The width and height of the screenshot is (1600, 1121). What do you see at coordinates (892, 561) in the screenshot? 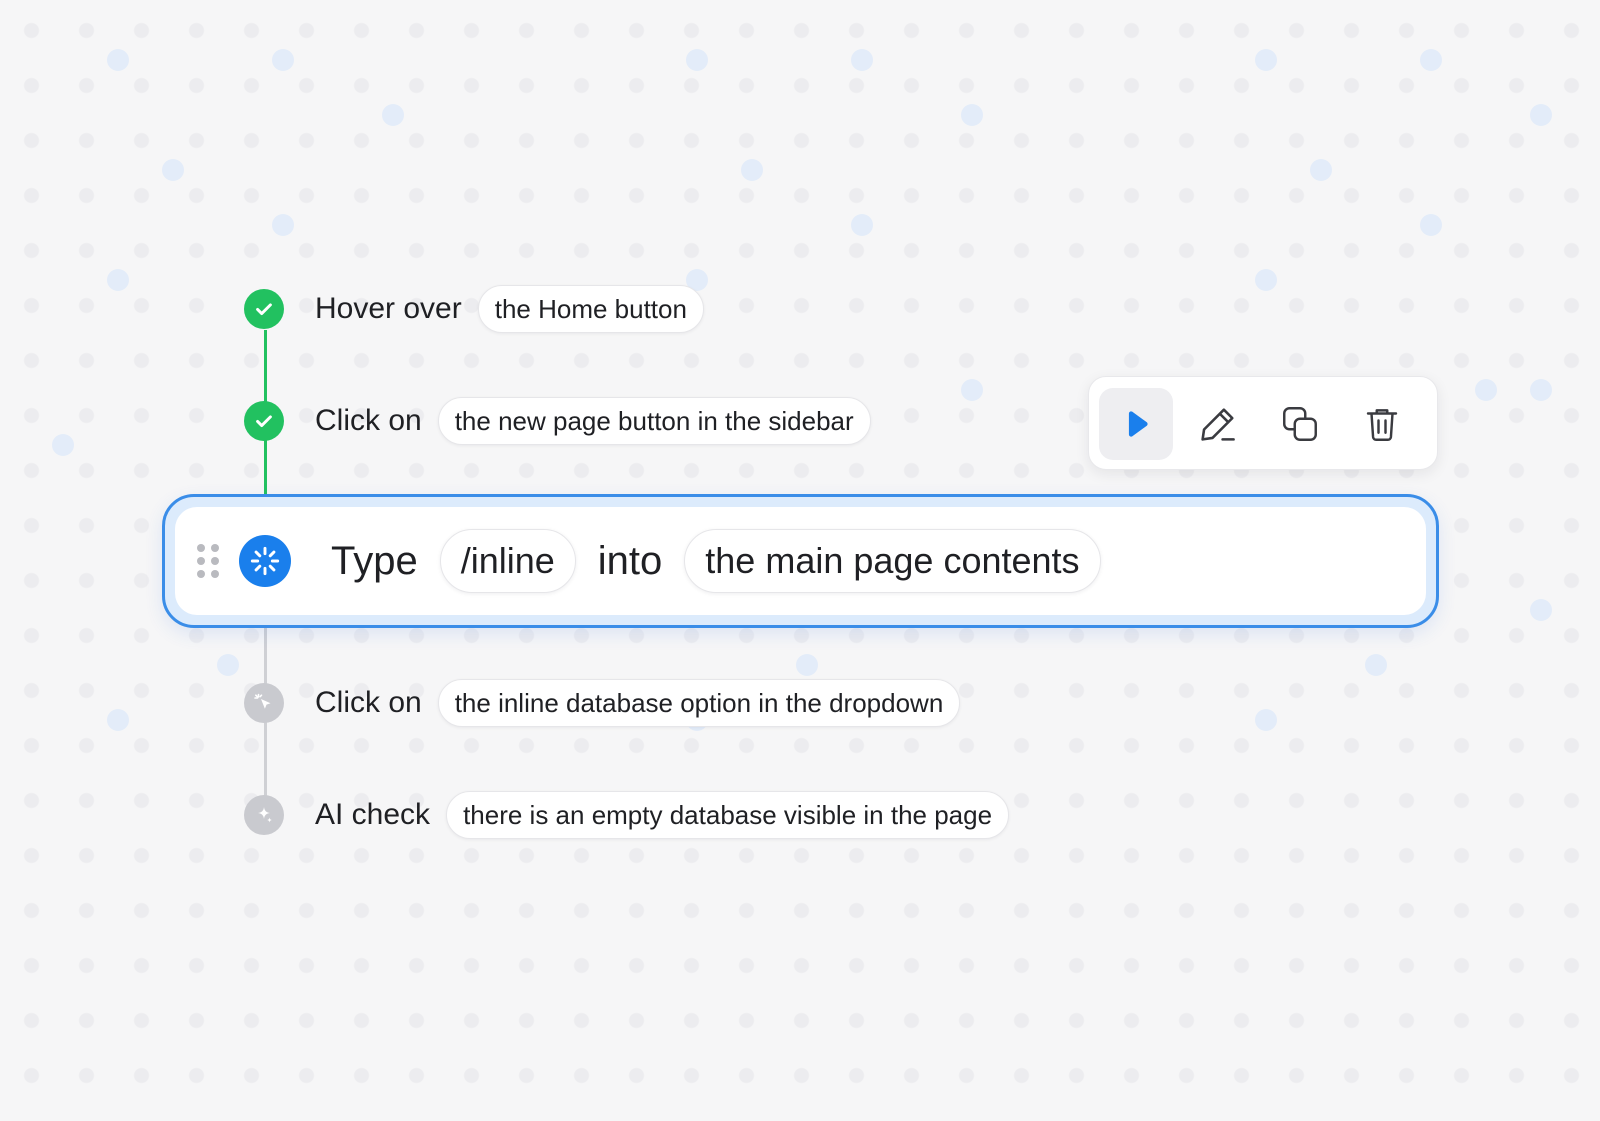
I see `step-target-pill: the main page contents` at bounding box center [892, 561].